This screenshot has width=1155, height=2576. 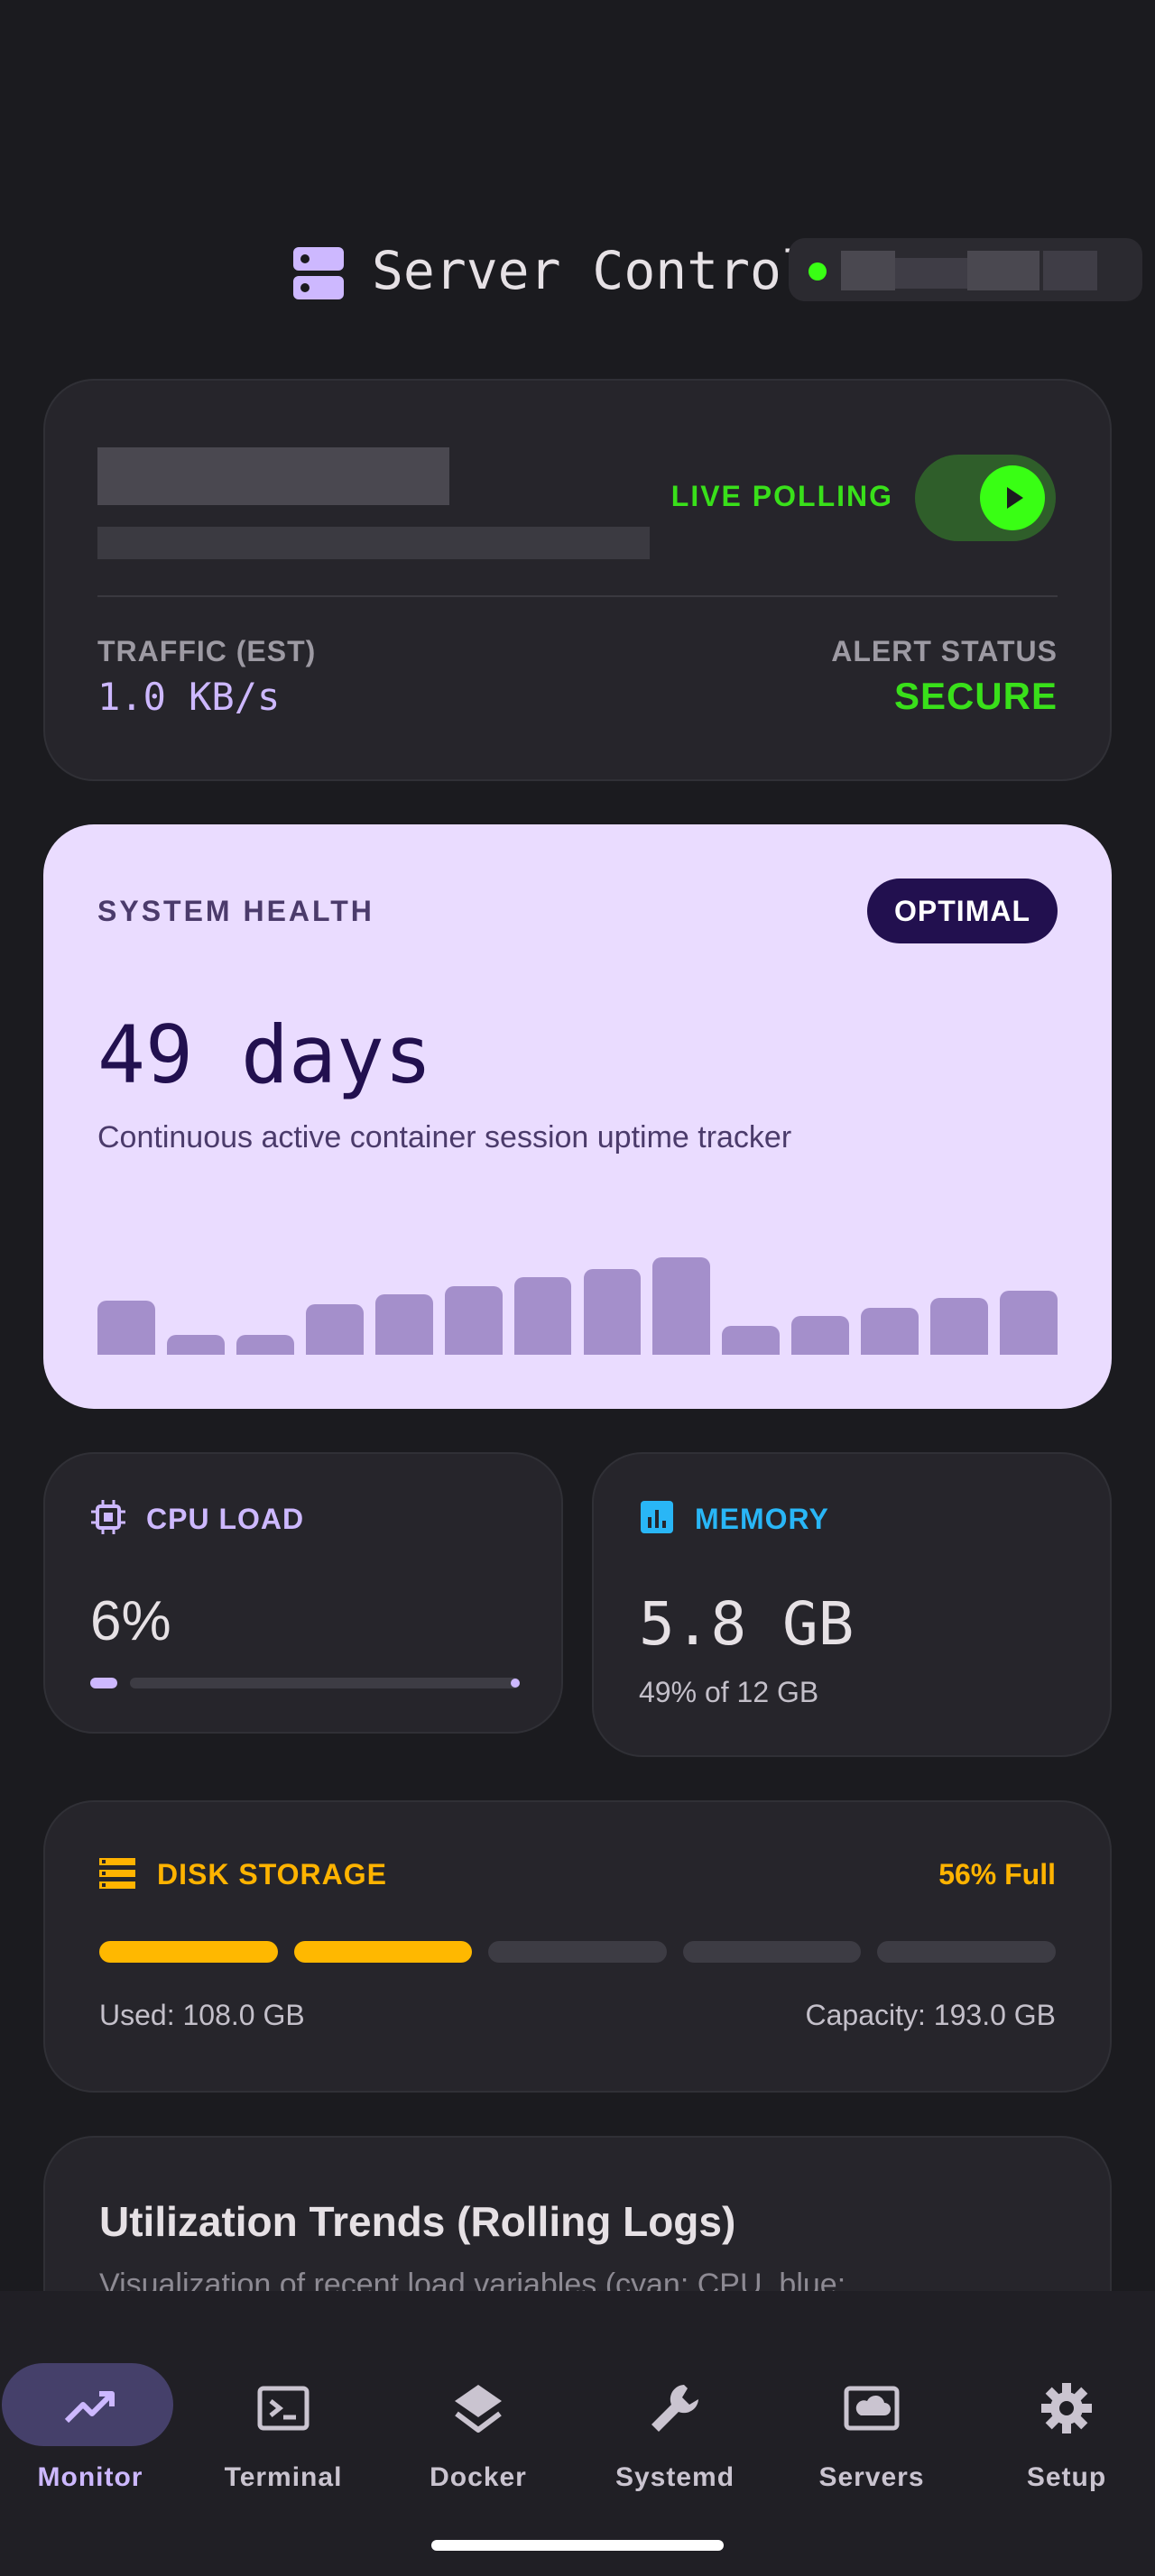 I want to click on nav-monitor-label: Monitor, so click(x=90, y=2477).